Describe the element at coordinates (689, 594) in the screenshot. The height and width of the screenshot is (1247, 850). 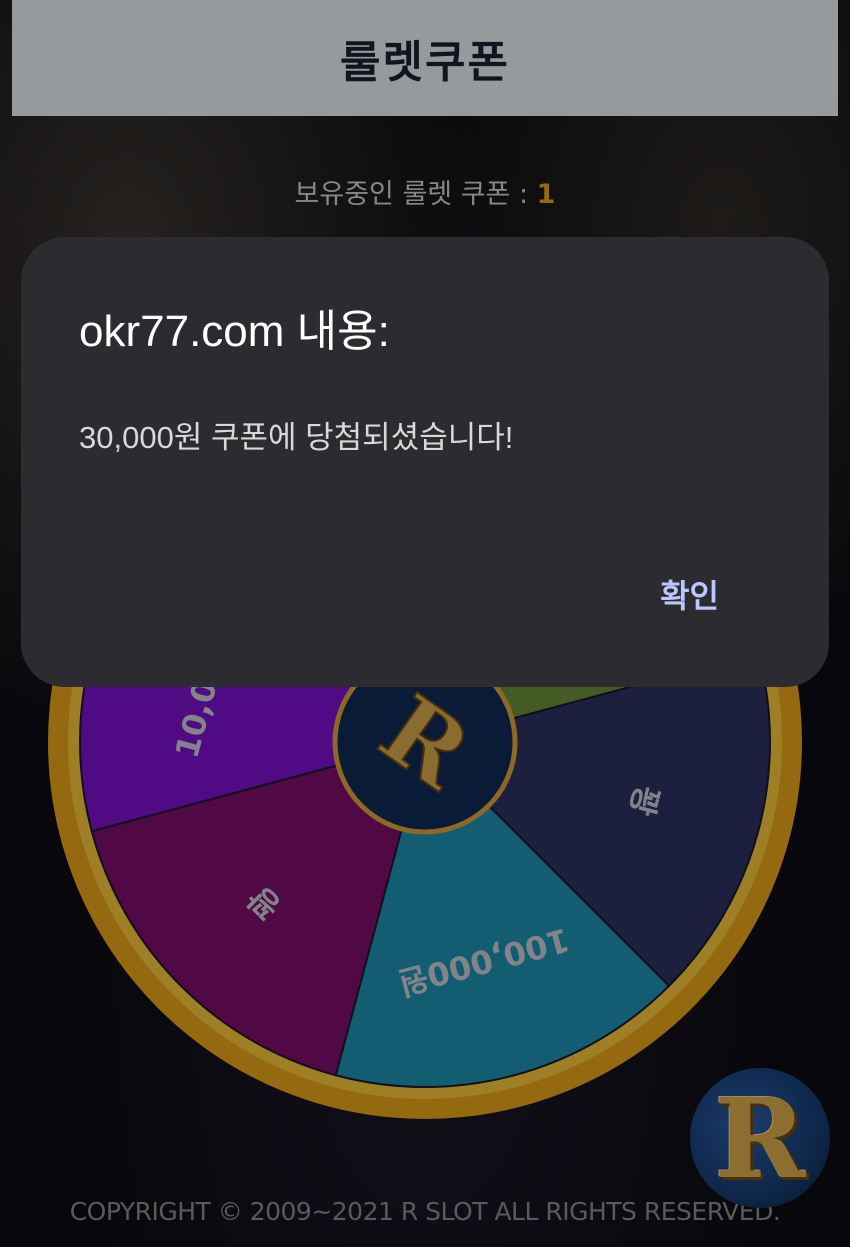
I see `ok-button: 확인` at that location.